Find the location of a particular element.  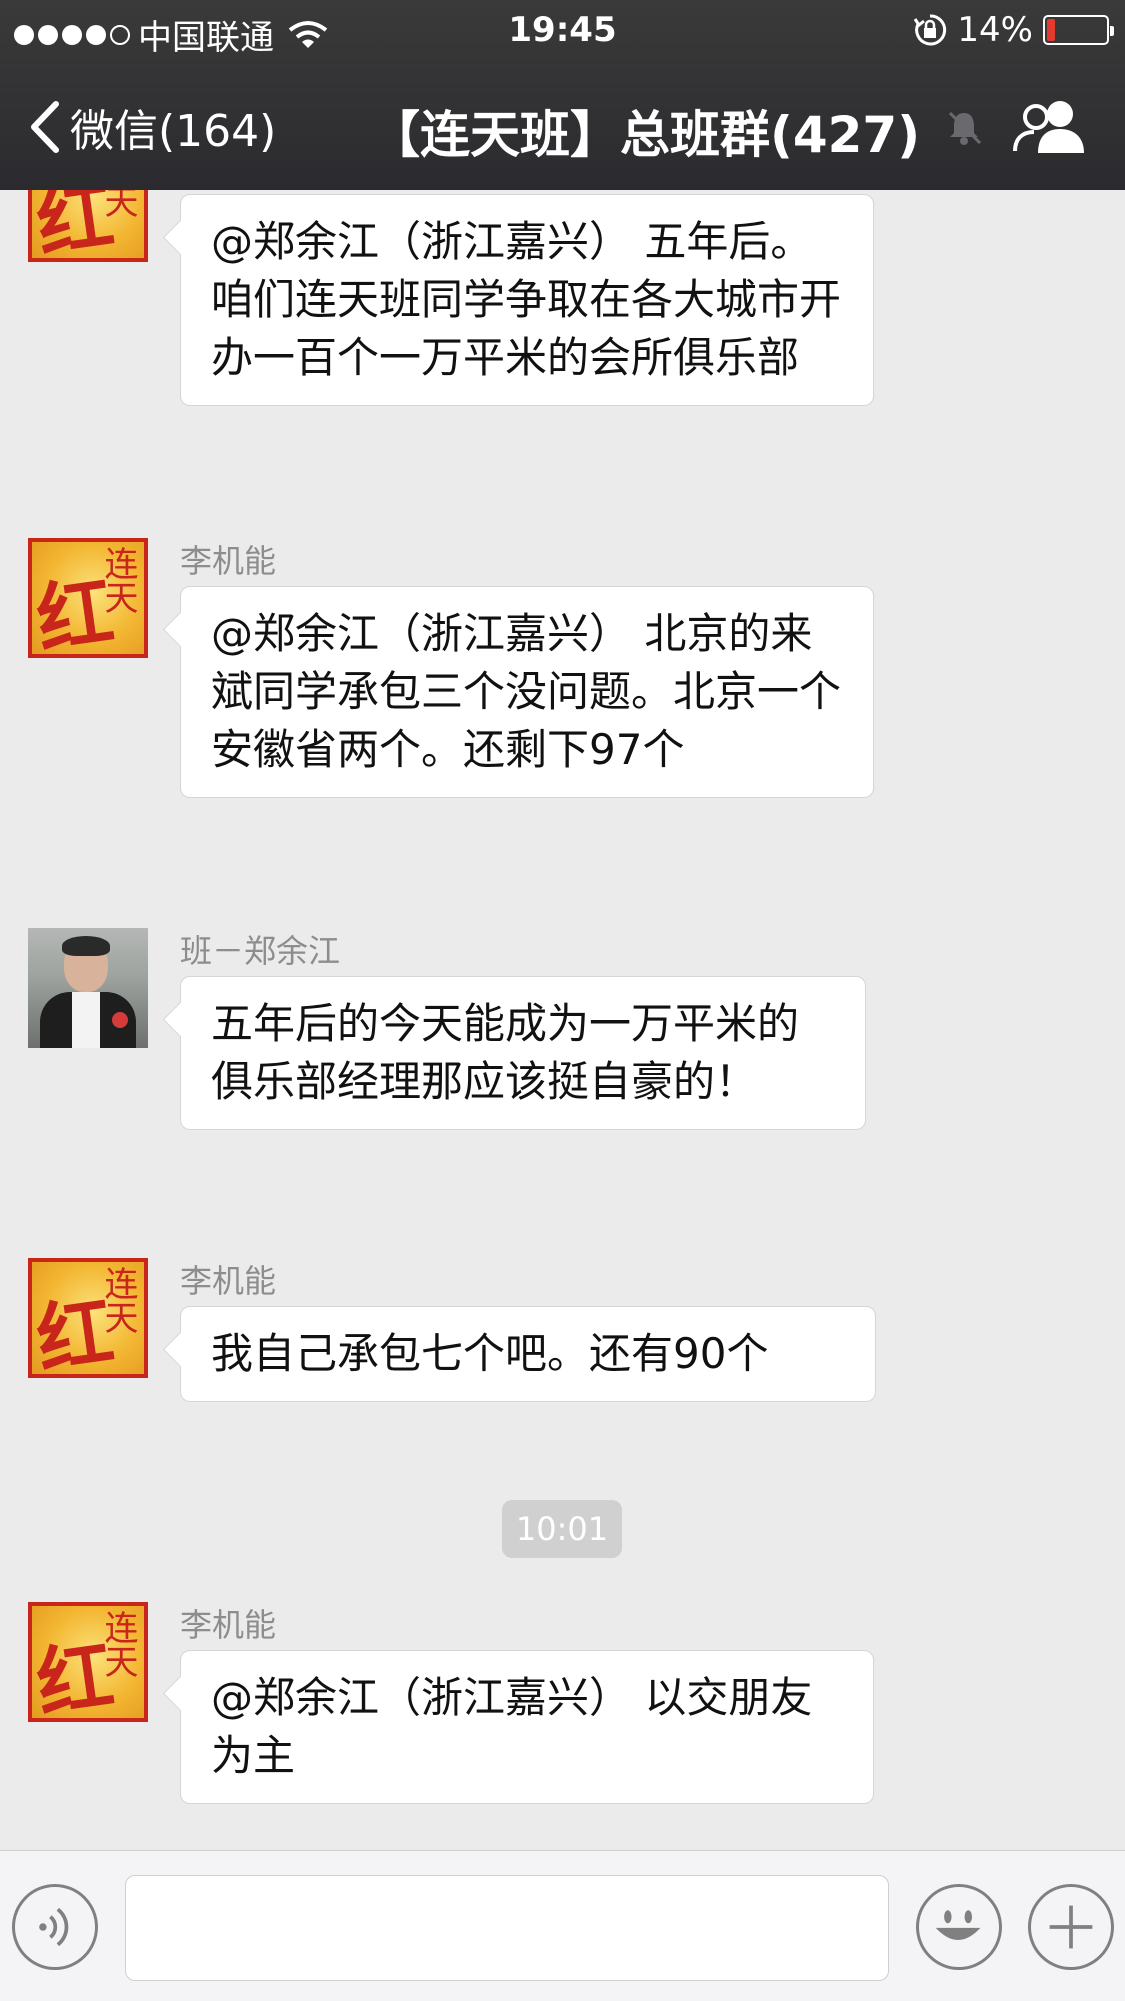

emoji-icon is located at coordinates (958, 1925).